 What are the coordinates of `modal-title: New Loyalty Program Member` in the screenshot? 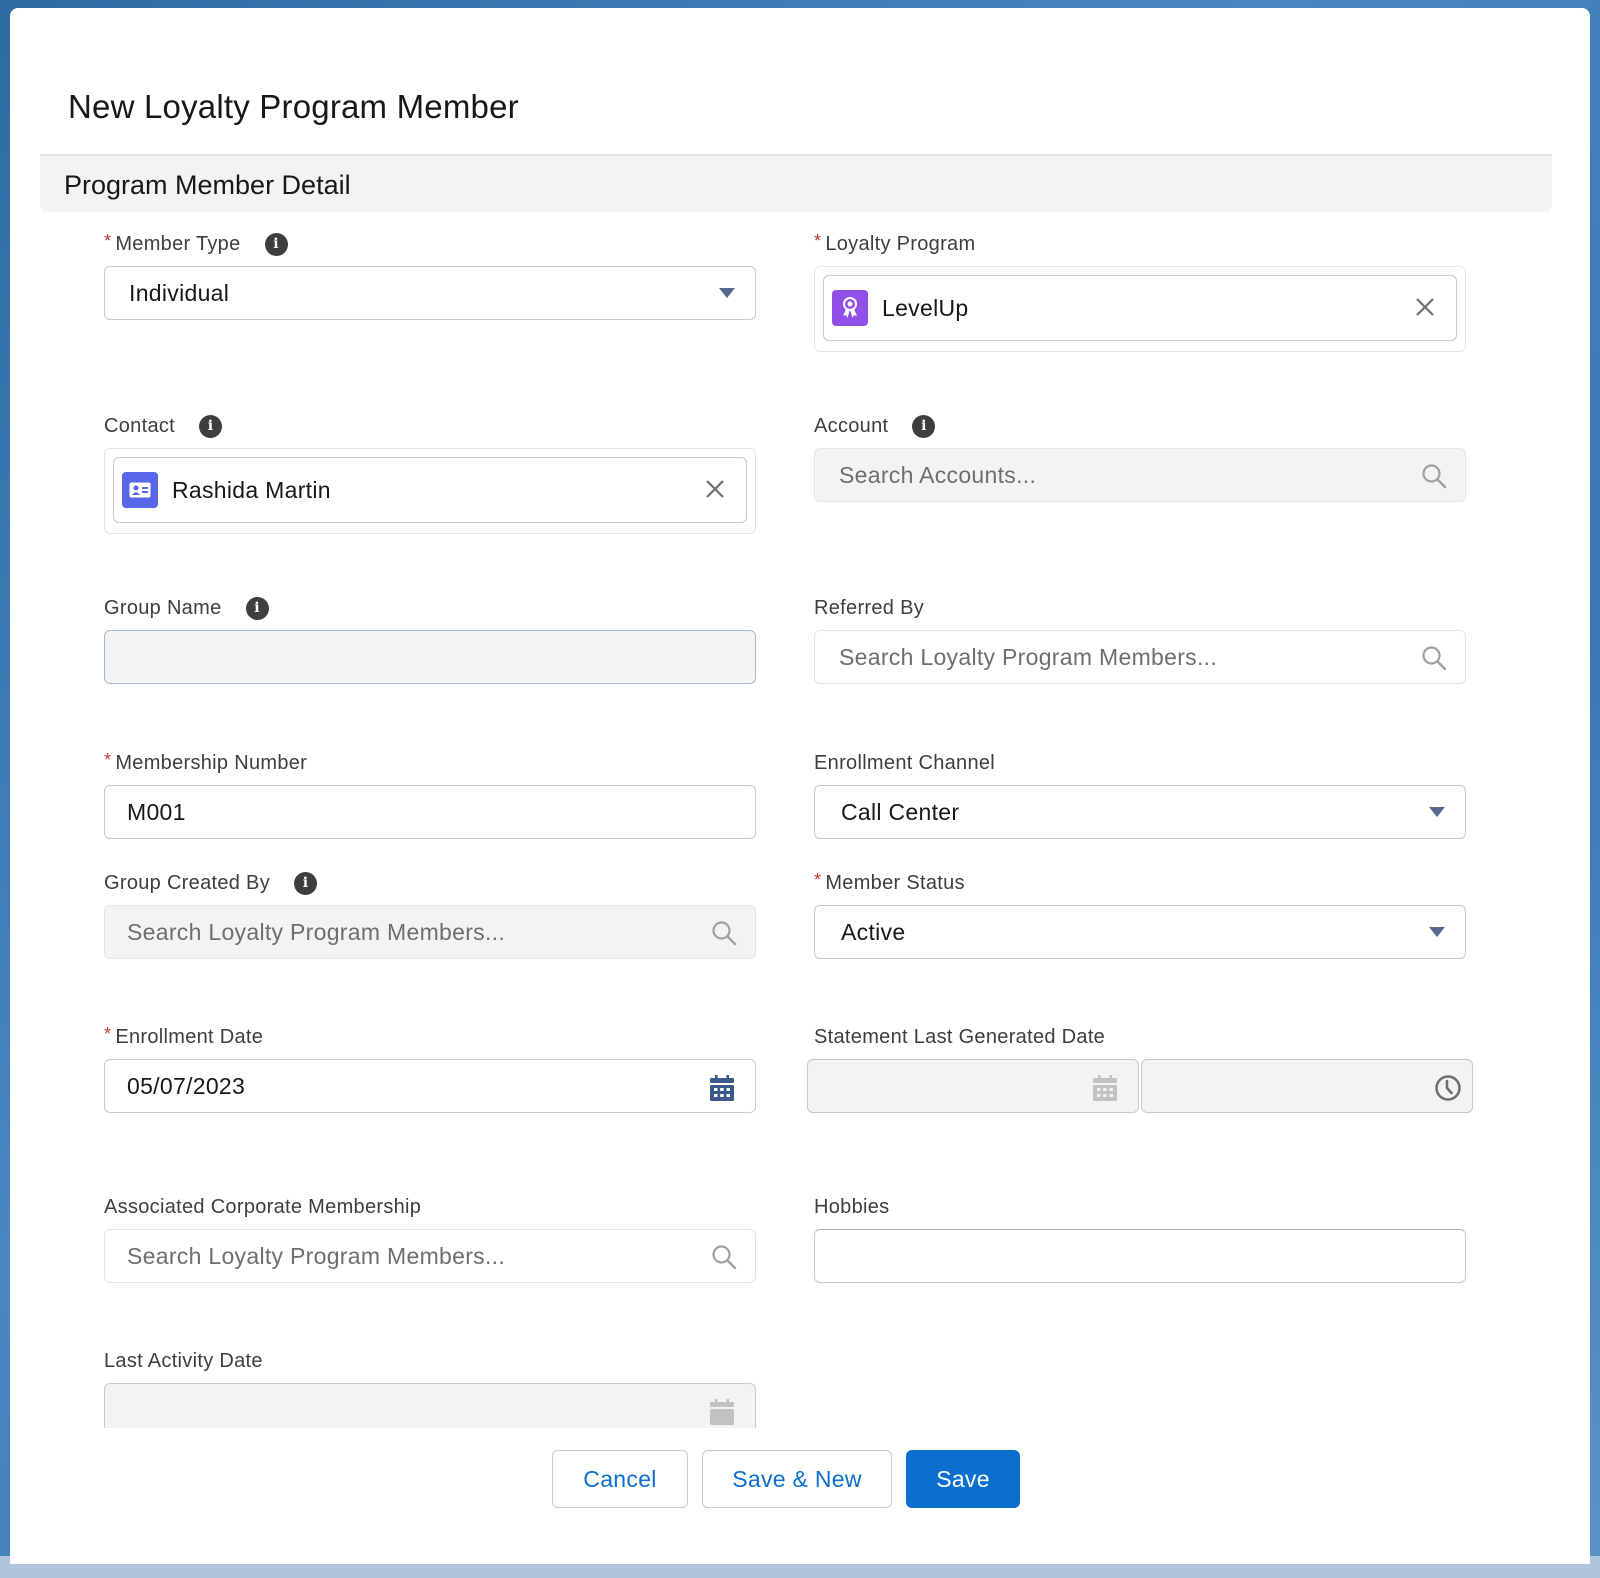 It's located at (293, 106).